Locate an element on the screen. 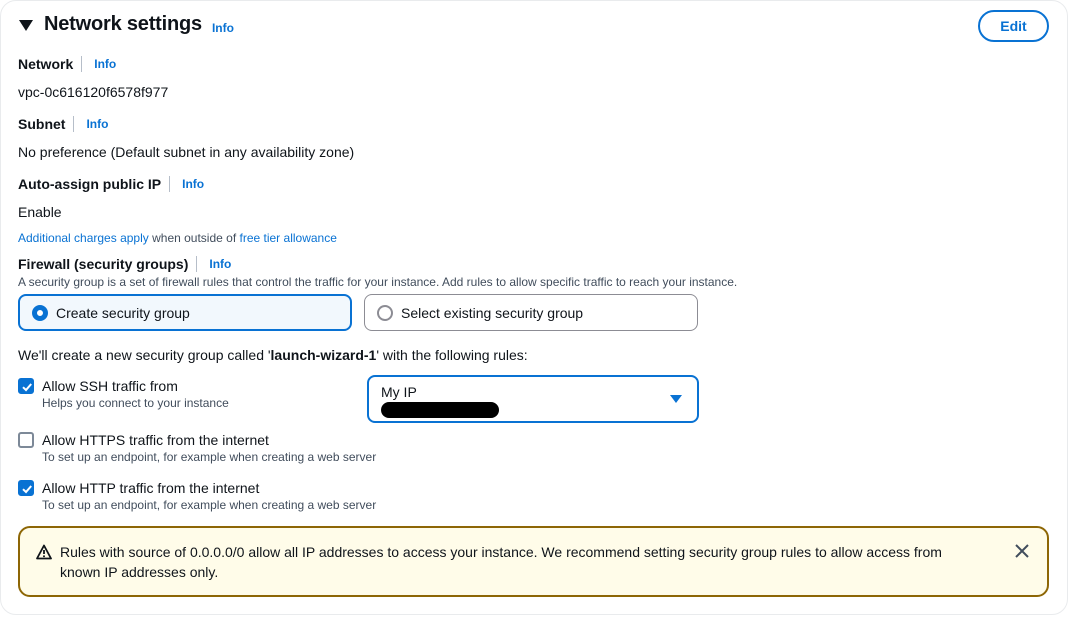 The image size is (1071, 617). radio-selected is located at coordinates (40, 312).